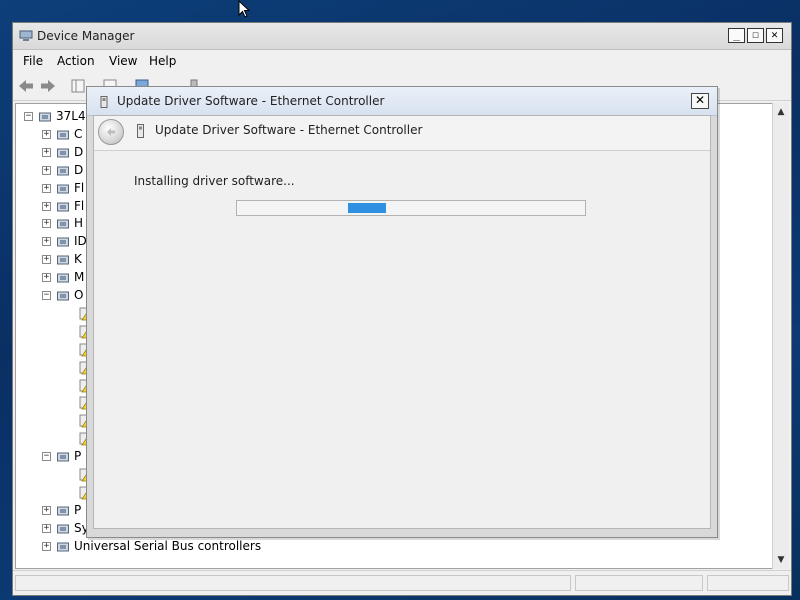 The height and width of the screenshot is (600, 800). What do you see at coordinates (639, 583) in the screenshot?
I see `status-pane-secondary` at bounding box center [639, 583].